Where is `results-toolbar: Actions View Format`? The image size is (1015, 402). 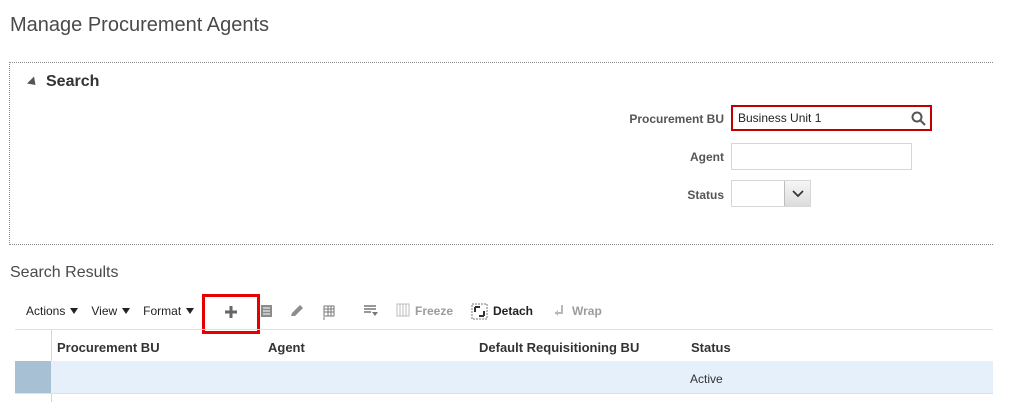
results-toolbar: Actions View Format is located at coordinates (116, 311).